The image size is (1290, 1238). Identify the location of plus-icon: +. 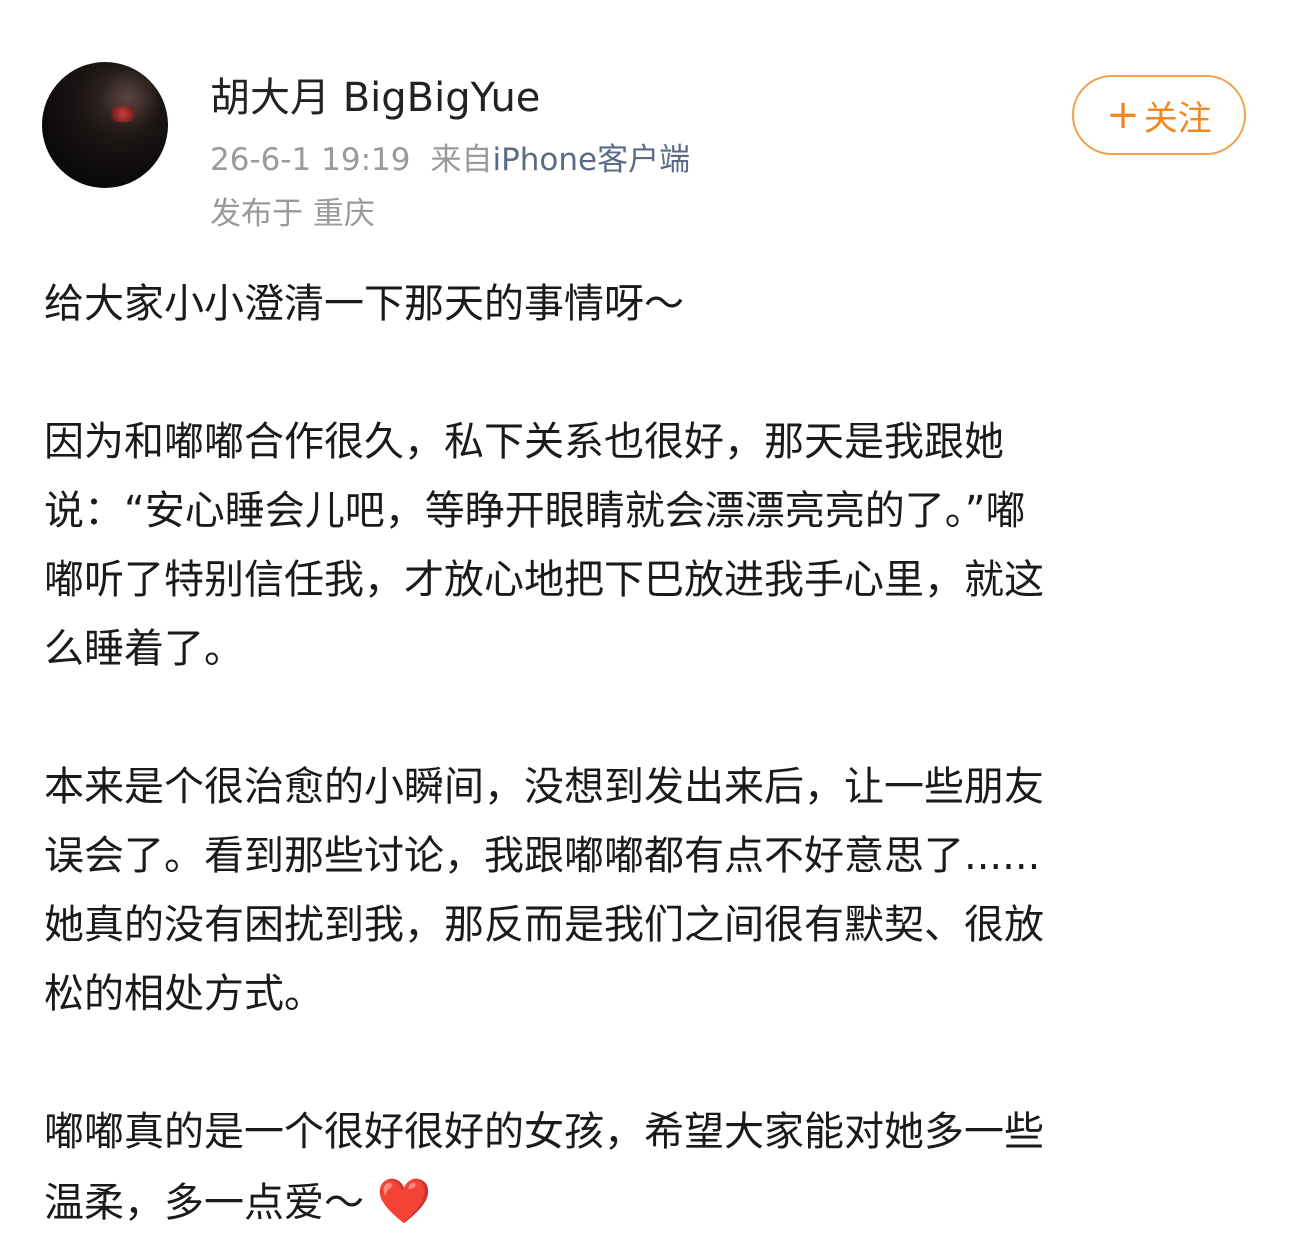
(1123, 115).